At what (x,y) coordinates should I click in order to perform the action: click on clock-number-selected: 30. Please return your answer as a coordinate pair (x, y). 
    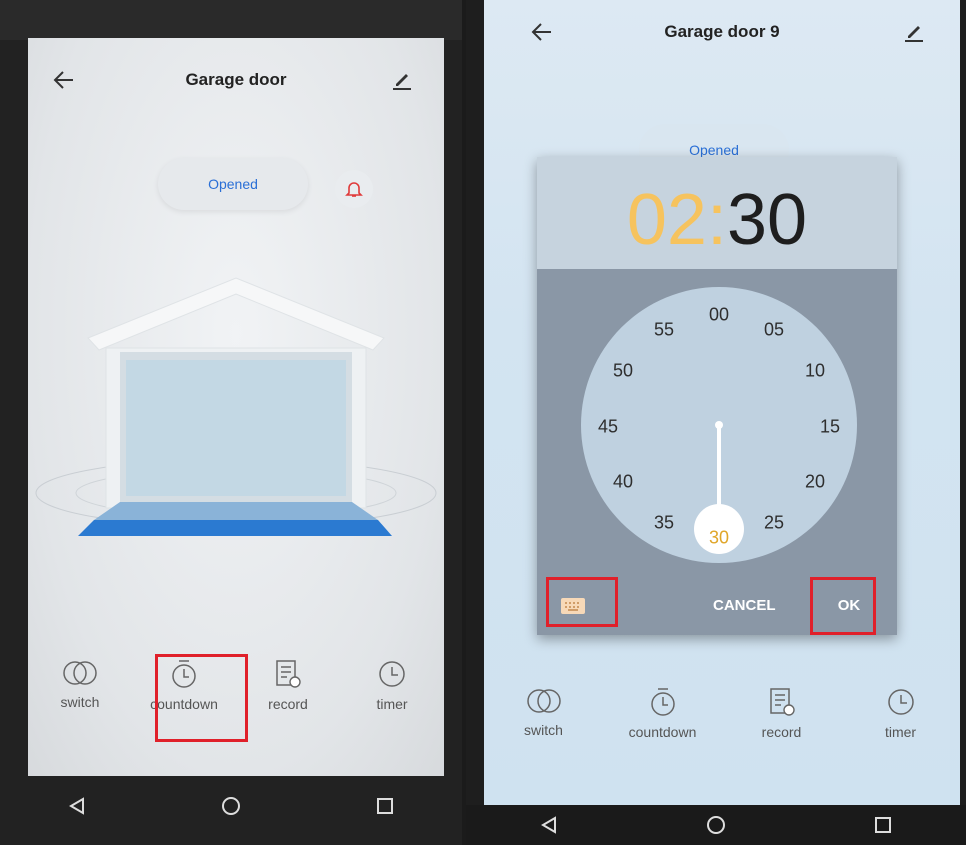
    Looking at the image, I should click on (719, 538).